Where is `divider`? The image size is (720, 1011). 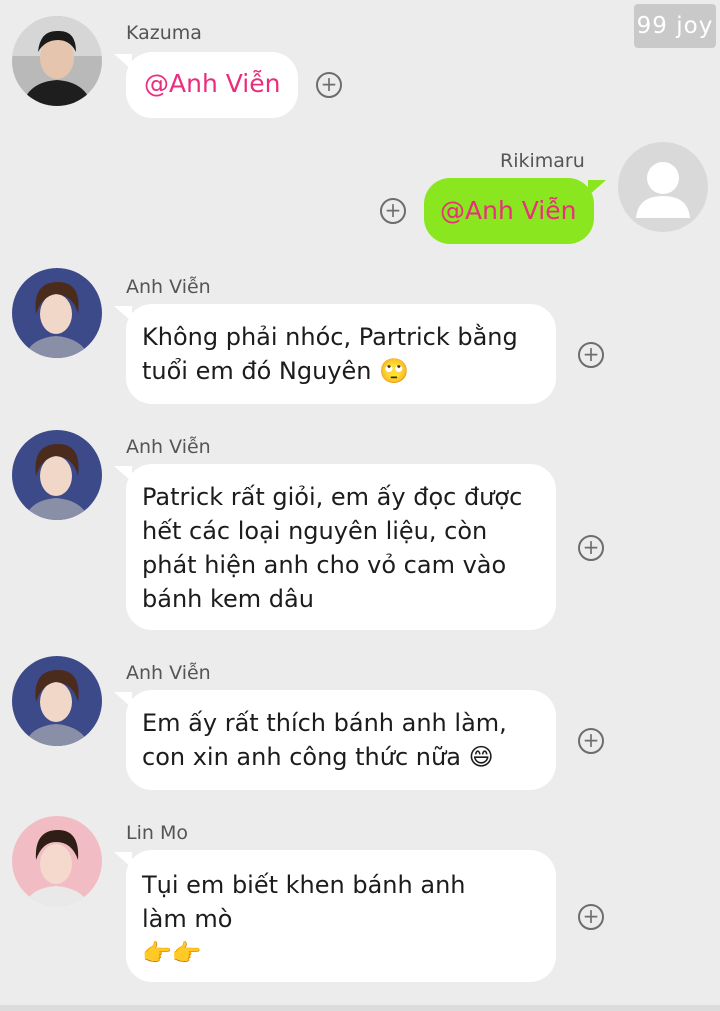
divider is located at coordinates (360, 1008).